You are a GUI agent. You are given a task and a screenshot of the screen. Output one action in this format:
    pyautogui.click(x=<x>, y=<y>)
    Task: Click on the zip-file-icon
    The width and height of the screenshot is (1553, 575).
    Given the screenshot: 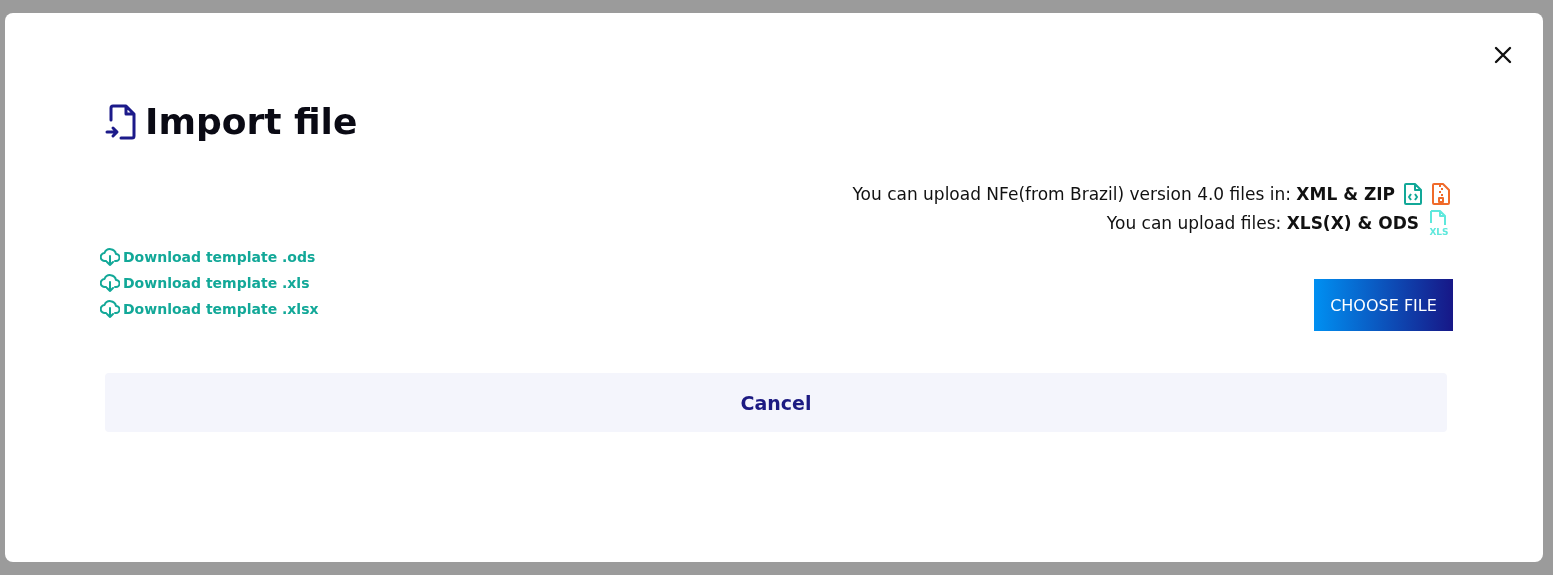 What is the action you would take?
    pyautogui.click(x=1441, y=194)
    